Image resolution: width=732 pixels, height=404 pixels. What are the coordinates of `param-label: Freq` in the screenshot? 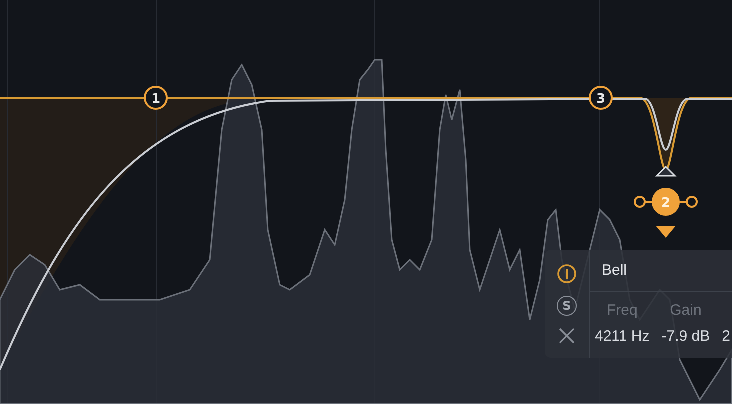 It's located at (622, 311).